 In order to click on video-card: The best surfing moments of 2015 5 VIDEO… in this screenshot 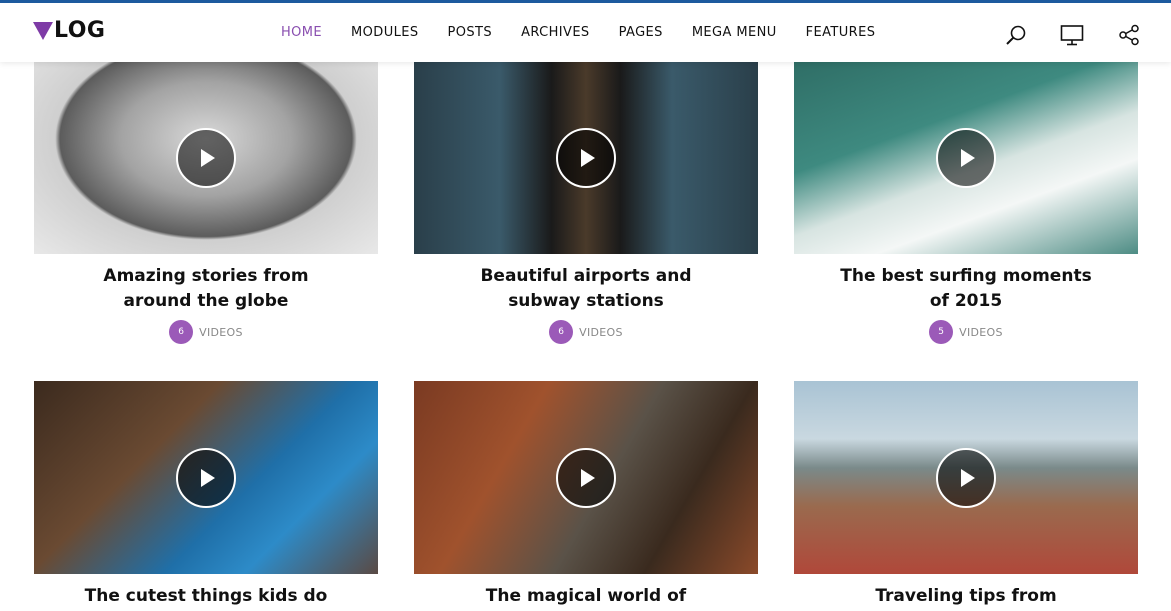, I will do `click(966, 203)`.